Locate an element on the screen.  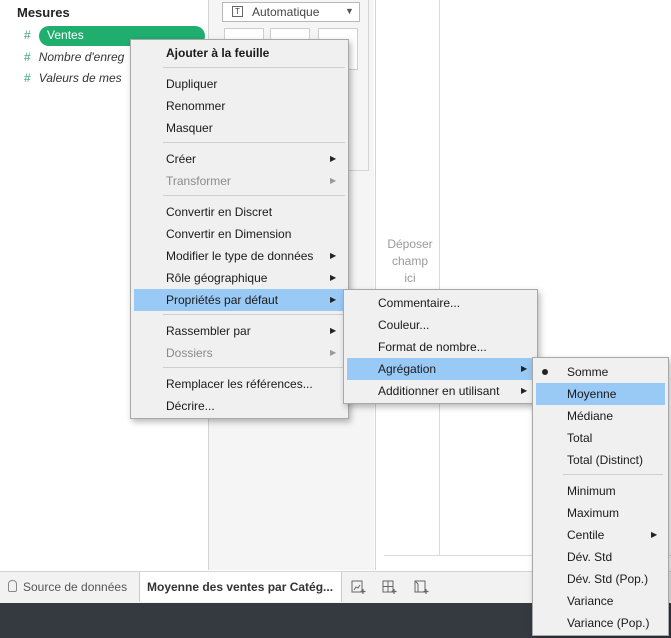
menu-item-label: Moyenne is located at coordinates (592, 394).